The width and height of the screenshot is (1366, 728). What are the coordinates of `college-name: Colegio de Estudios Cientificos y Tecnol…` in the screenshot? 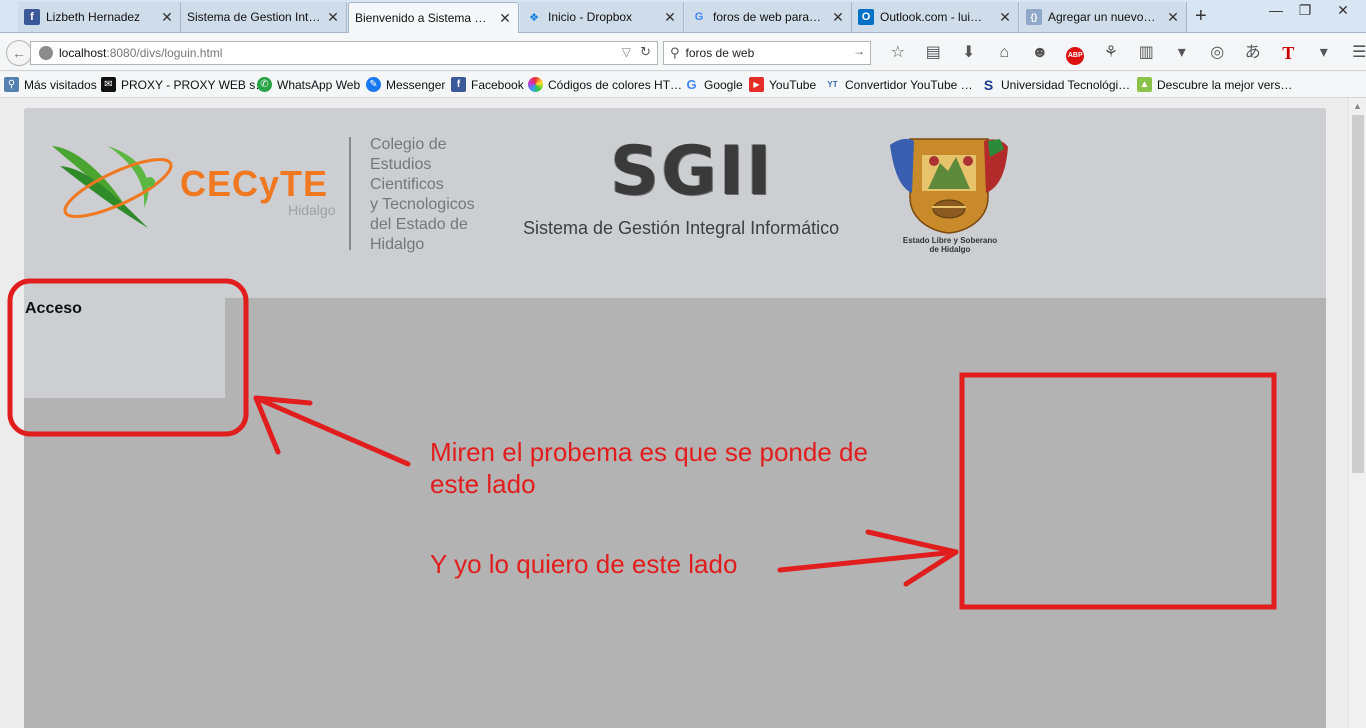 It's located at (440, 195).